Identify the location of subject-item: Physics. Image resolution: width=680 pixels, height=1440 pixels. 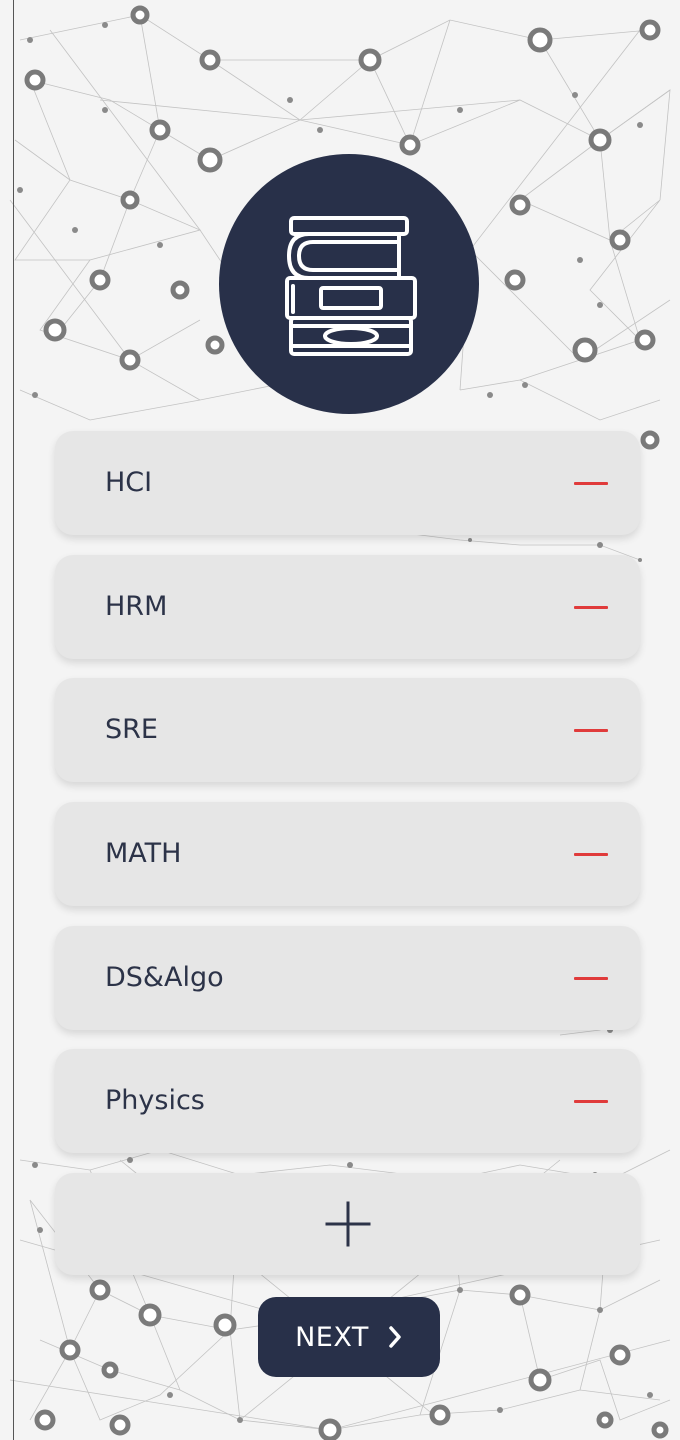
(347, 1101).